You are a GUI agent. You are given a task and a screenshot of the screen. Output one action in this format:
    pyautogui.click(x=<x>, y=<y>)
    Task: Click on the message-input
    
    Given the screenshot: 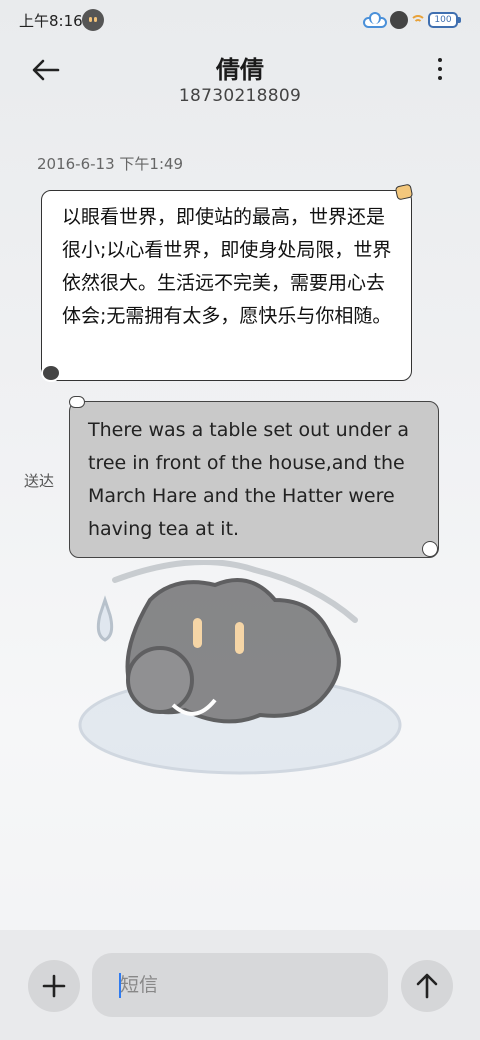 What is the action you would take?
    pyautogui.click(x=240, y=985)
    